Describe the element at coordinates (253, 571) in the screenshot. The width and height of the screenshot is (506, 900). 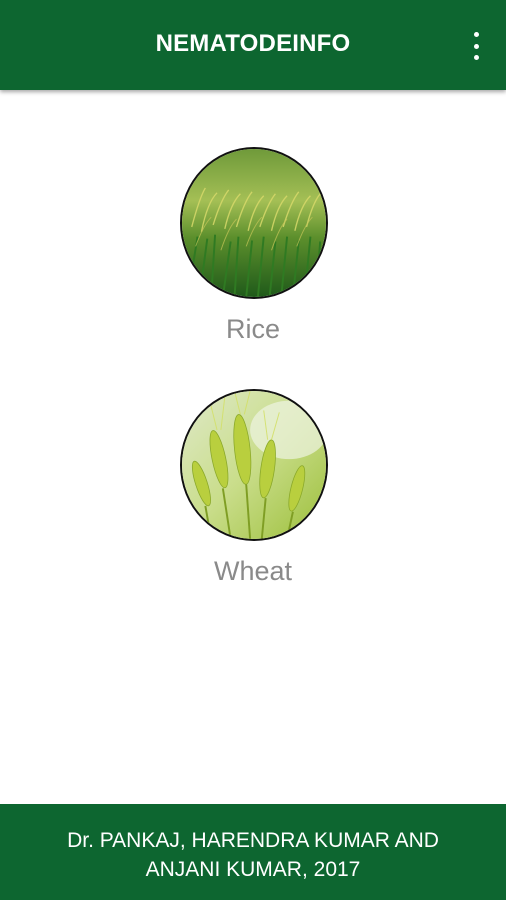
I see `crop-label-wheat: Wheat` at that location.